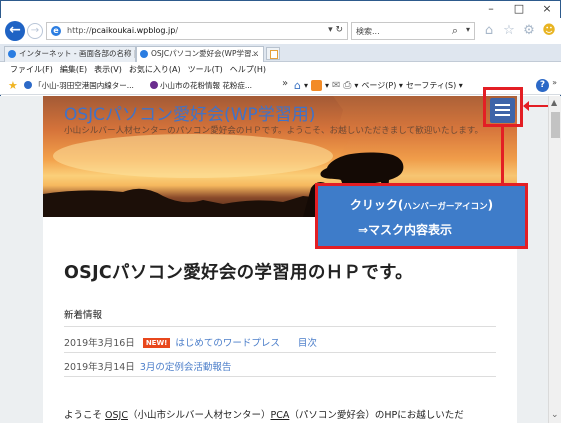  What do you see at coordinates (554, 102) in the screenshot?
I see `scroll-up-icon: ▲` at bounding box center [554, 102].